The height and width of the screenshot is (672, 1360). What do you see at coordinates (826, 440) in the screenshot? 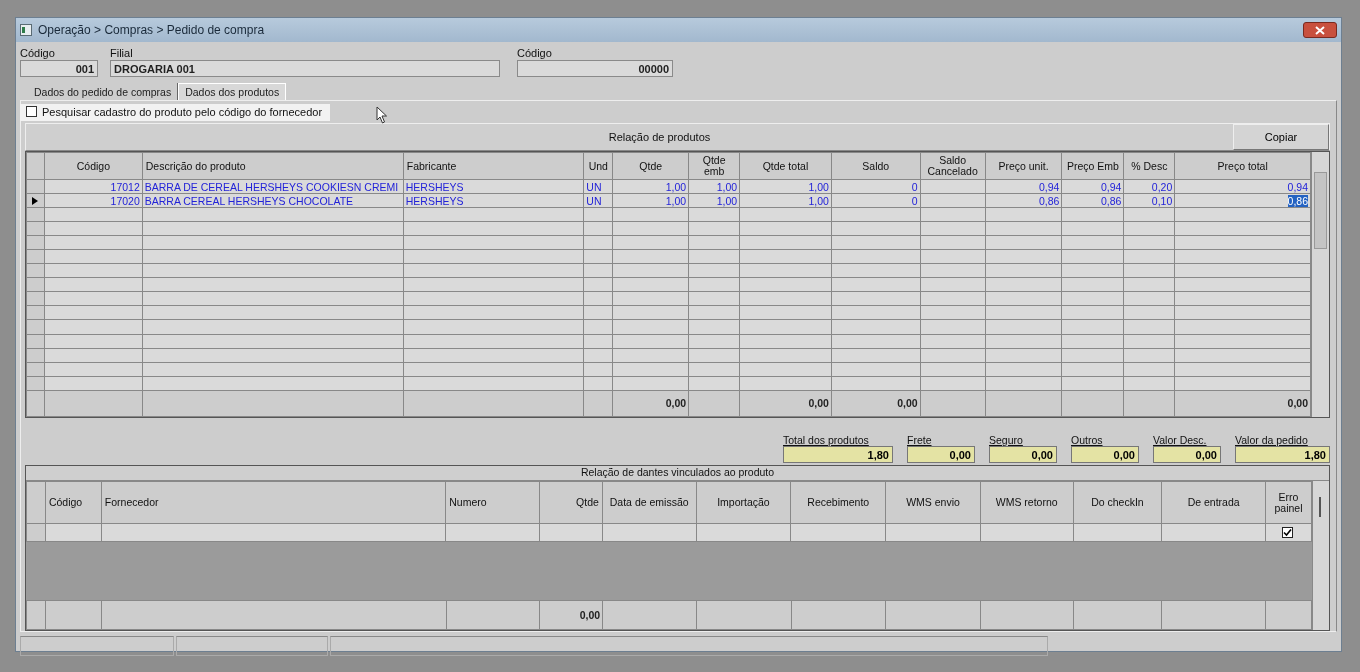
I see `field-label: Total dos produtos` at bounding box center [826, 440].